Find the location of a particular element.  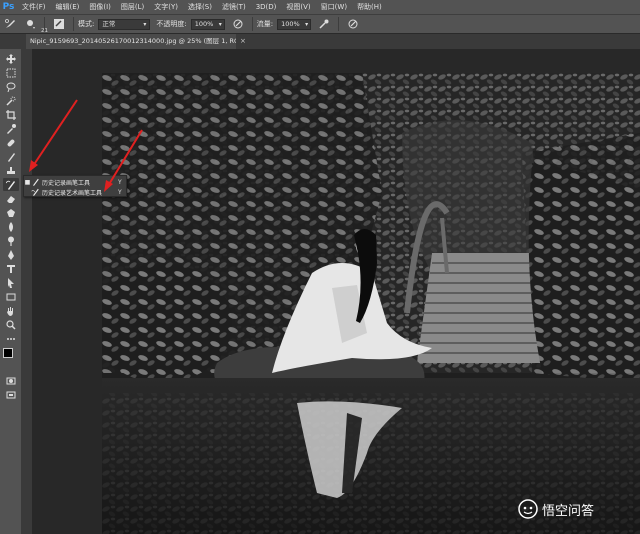

watermark-text: 悟空问答 is located at coordinates (568, 511).